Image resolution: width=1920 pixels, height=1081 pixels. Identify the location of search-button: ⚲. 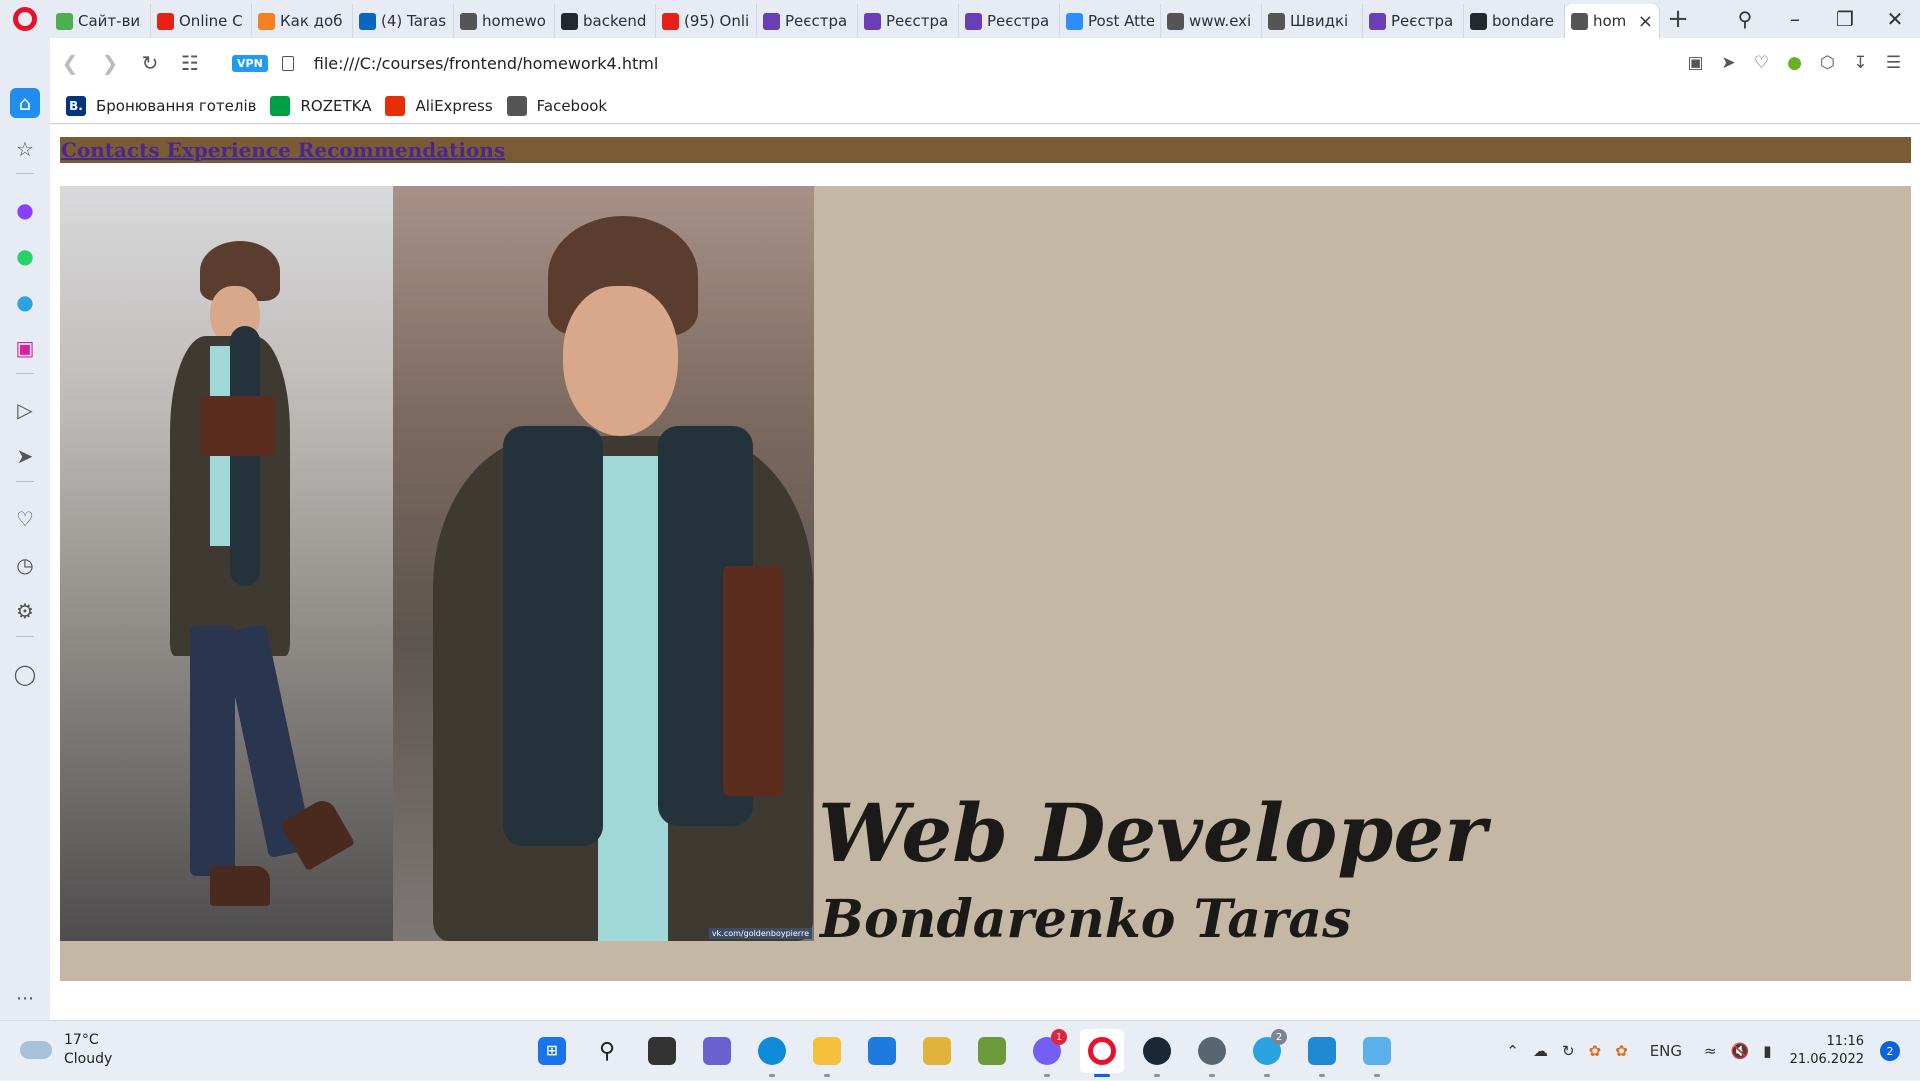
(607, 1051).